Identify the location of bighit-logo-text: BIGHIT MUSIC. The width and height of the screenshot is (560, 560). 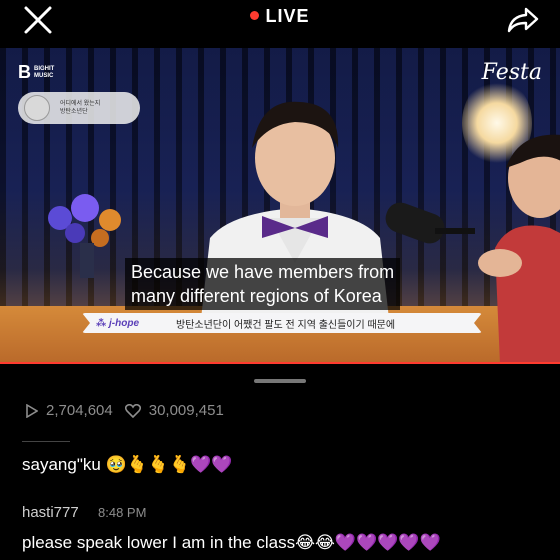
(44, 73).